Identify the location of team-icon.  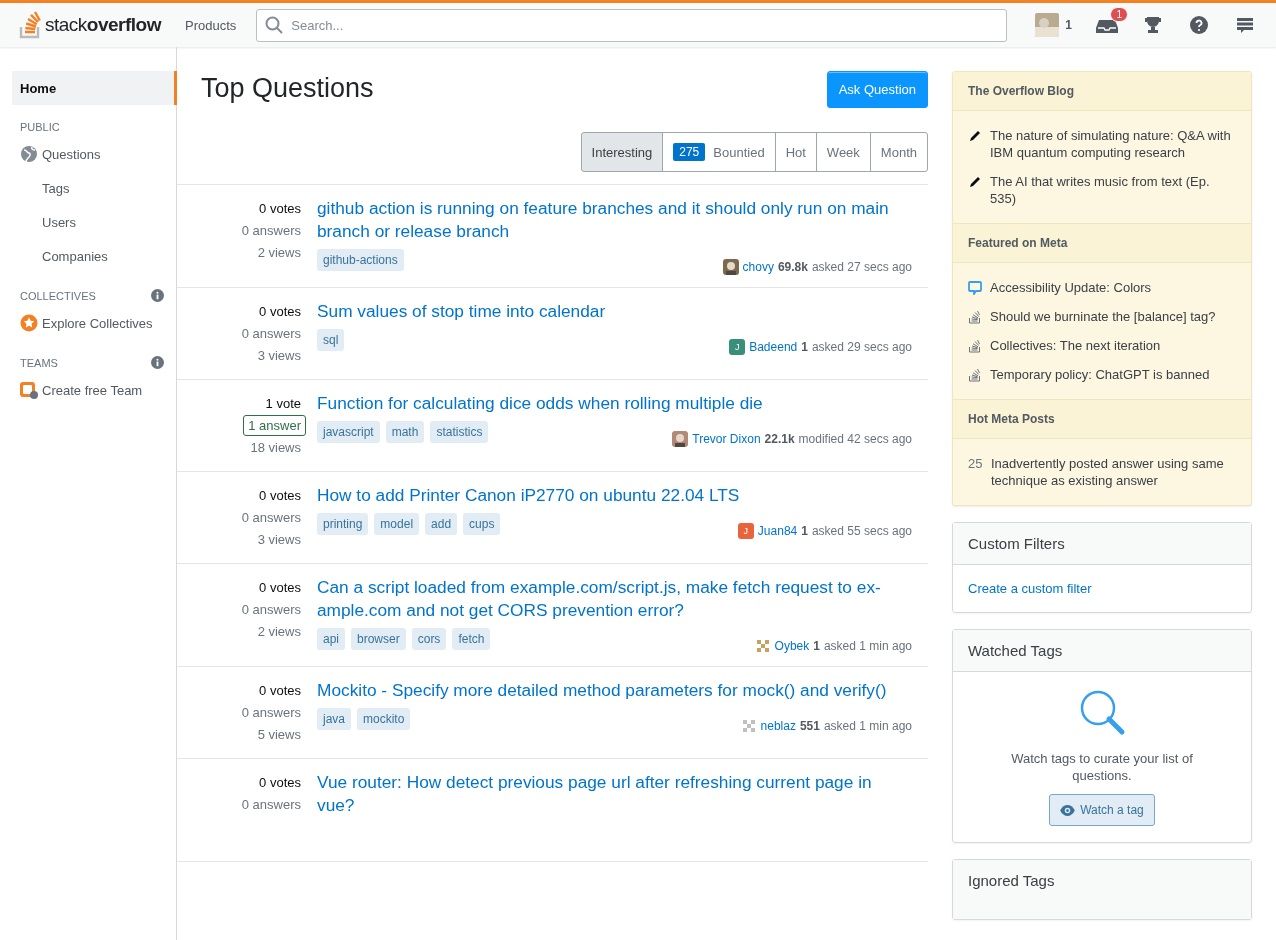
(29, 390).